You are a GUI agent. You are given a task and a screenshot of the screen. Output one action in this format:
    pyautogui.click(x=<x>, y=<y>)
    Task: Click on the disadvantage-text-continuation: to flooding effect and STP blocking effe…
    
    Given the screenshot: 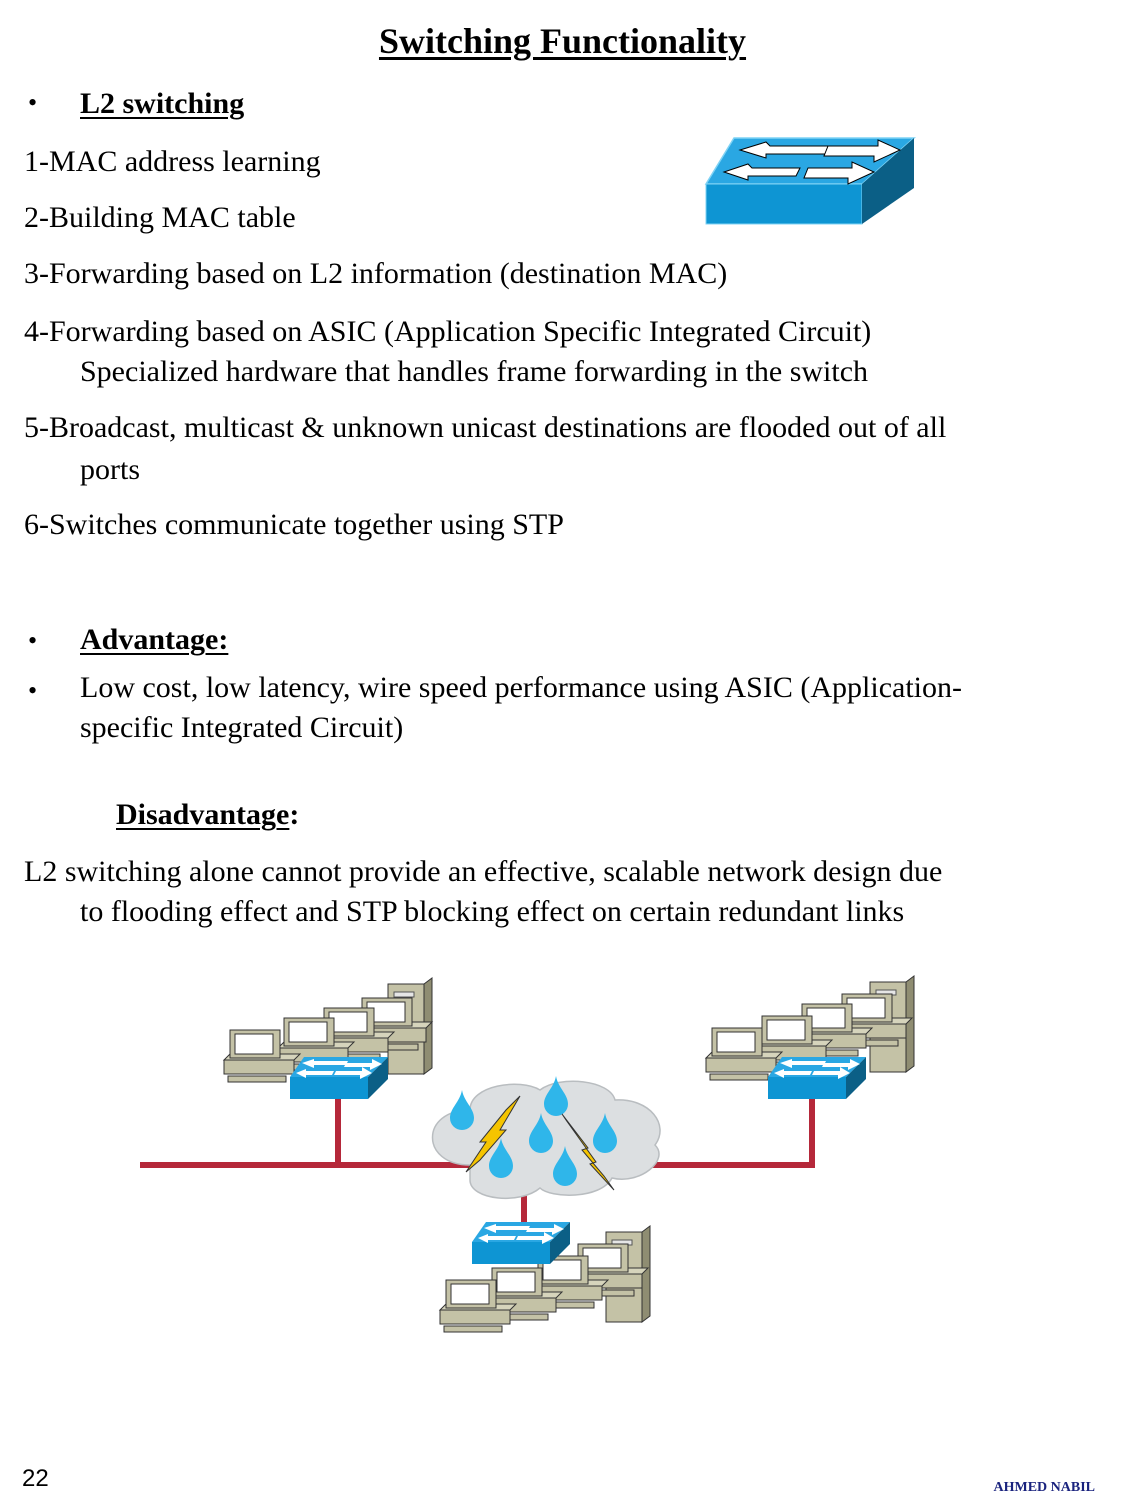 What is the action you would take?
    pyautogui.click(x=492, y=911)
    